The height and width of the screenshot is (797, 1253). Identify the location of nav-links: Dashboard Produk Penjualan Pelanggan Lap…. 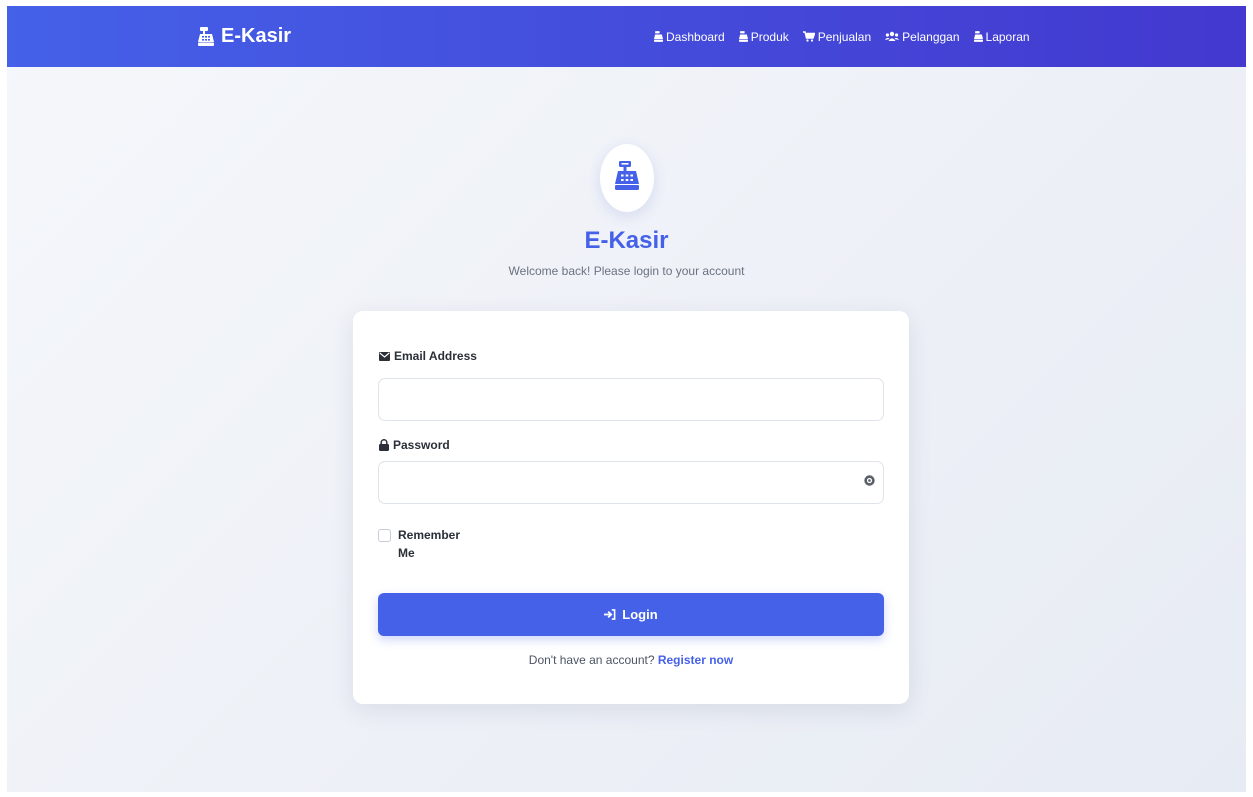
(842, 36).